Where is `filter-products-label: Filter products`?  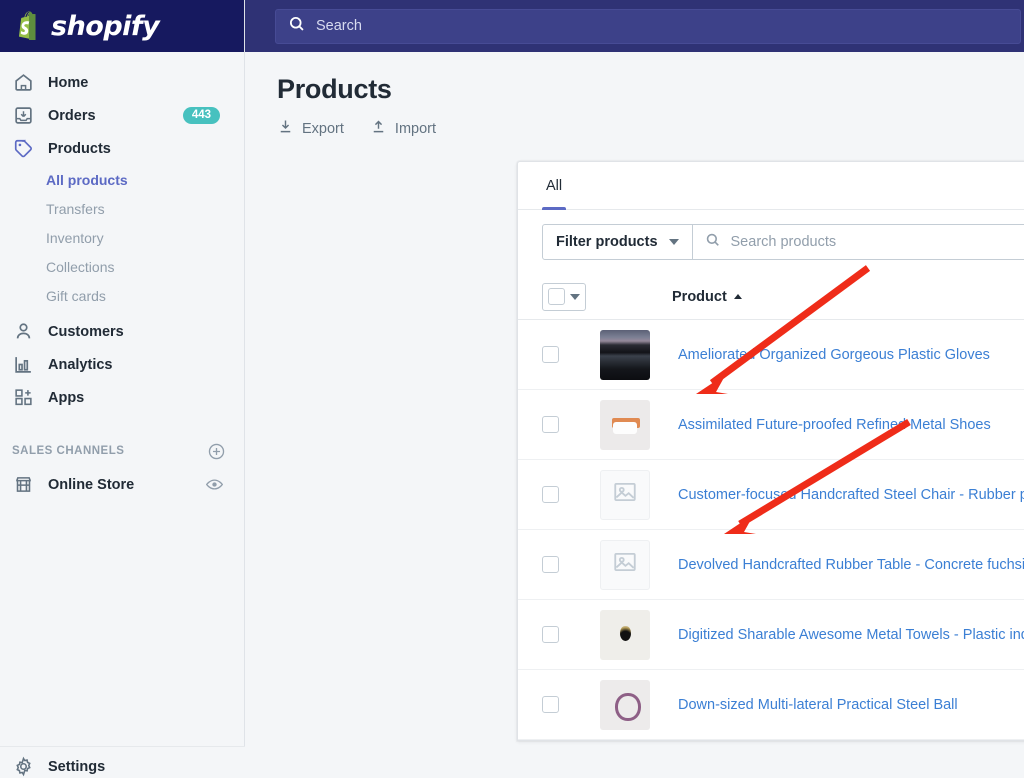
filter-products-label: Filter products is located at coordinates (607, 242).